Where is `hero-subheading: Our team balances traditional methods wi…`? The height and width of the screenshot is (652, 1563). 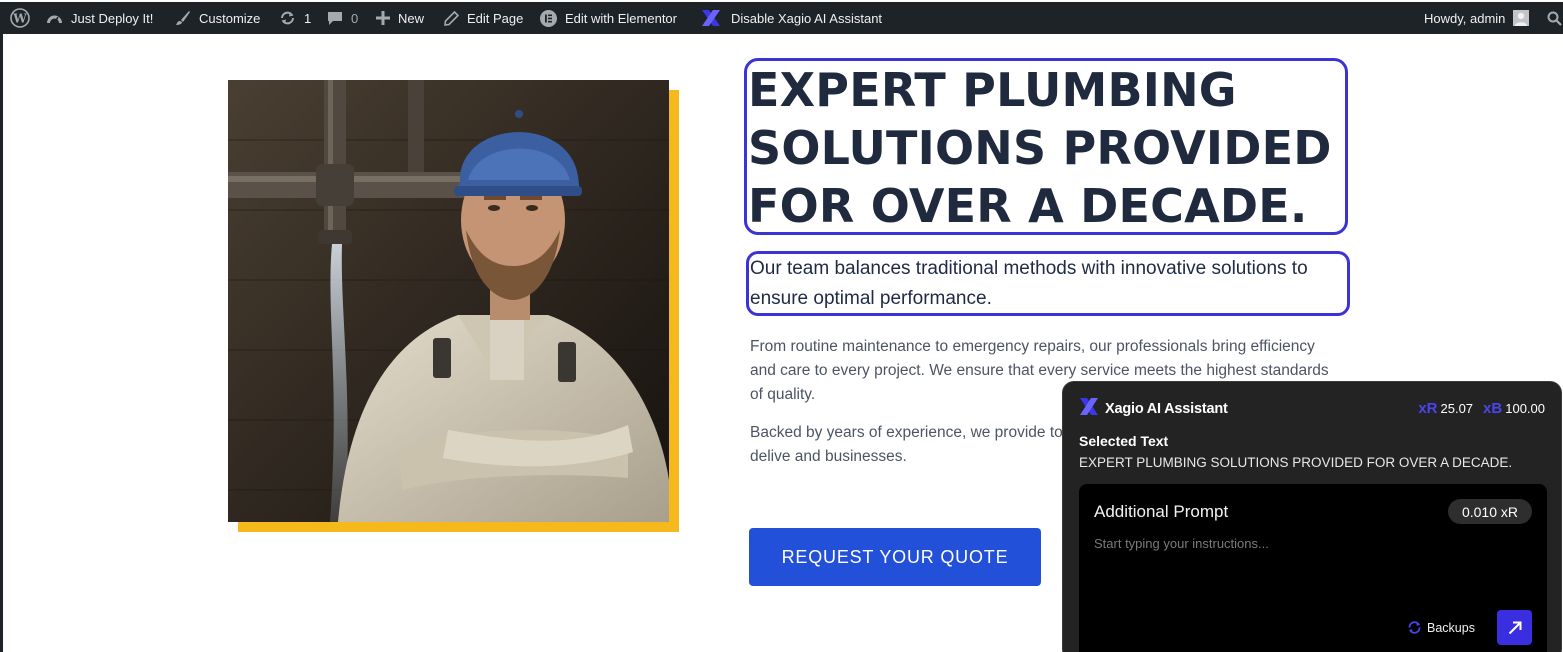 hero-subheading: Our team balances traditional methods wi… is located at coordinates (1049, 284).